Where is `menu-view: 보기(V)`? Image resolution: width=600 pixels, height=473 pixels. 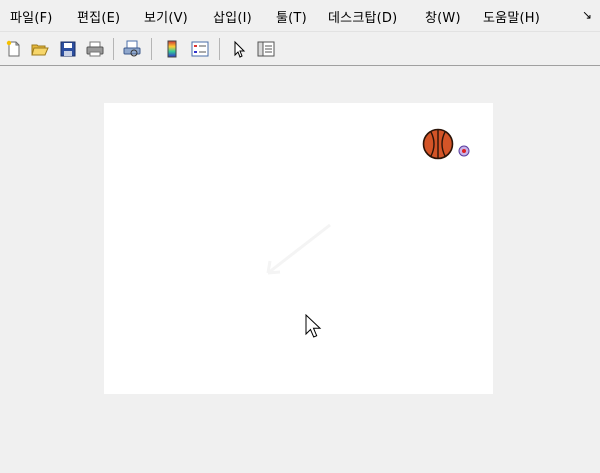 menu-view: 보기(V) is located at coordinates (166, 16).